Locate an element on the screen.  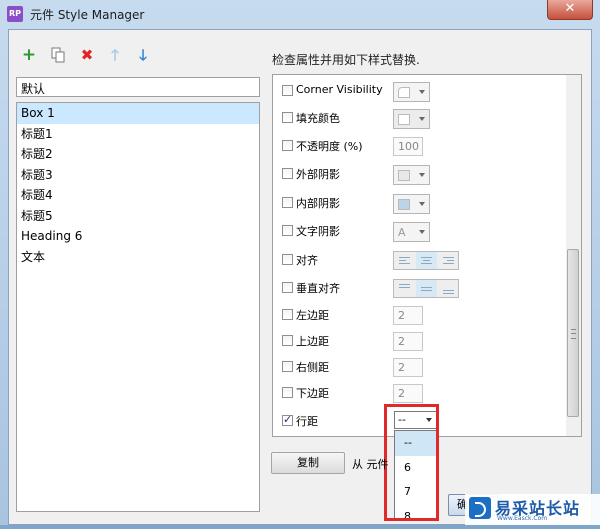
align-middle-icon is located at coordinates (426, 288).